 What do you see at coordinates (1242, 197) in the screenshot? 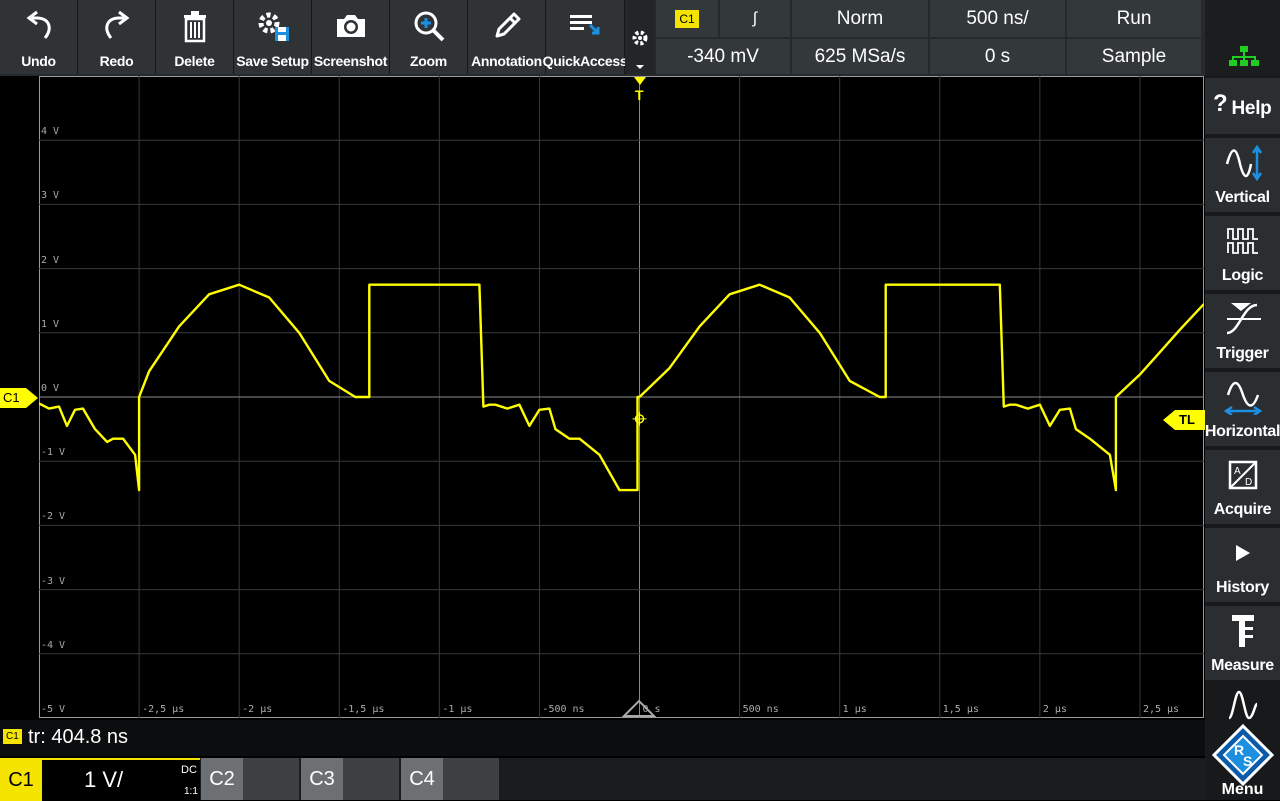
I see `vertical-label: Vertical` at bounding box center [1242, 197].